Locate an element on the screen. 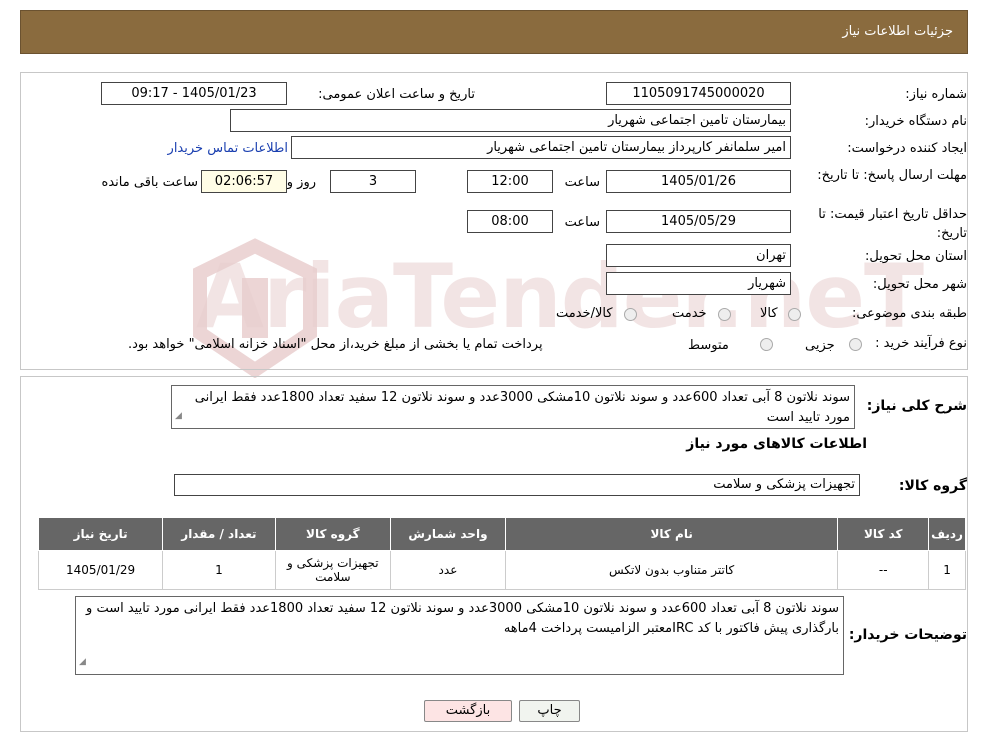 The image size is (985, 744). cell-name: کاتتر متناوب بدون لاتکس is located at coordinates (671, 570).